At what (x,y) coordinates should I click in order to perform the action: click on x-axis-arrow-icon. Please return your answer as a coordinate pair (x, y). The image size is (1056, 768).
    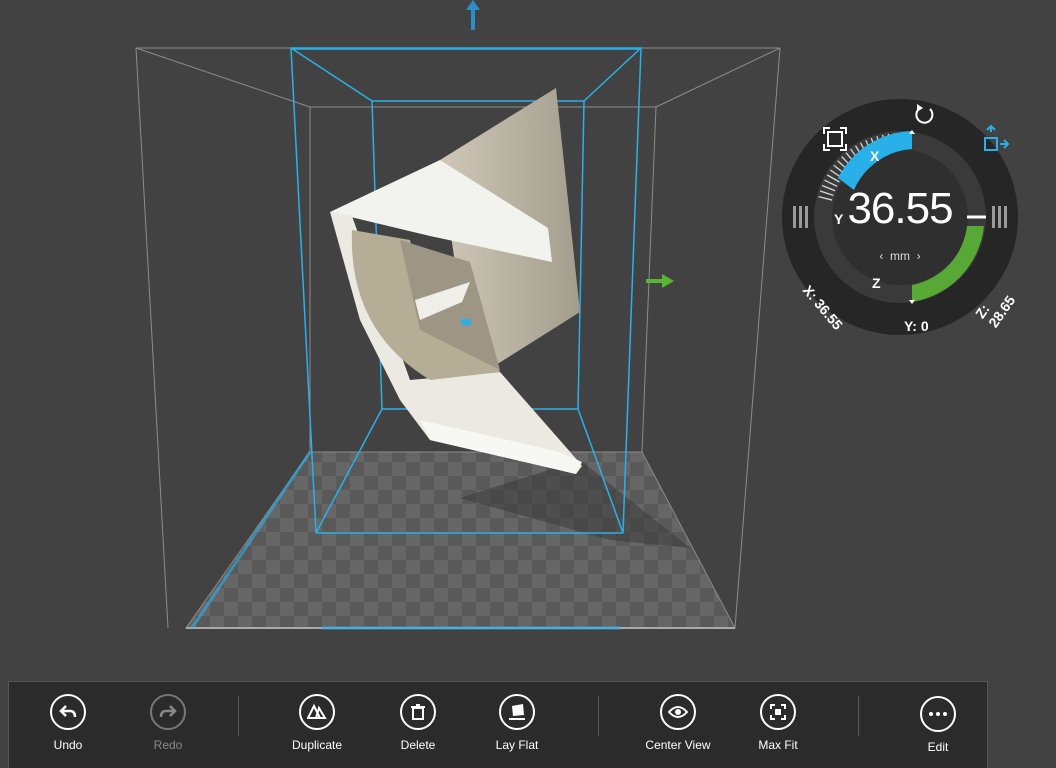
    Looking at the image, I should click on (660, 281).